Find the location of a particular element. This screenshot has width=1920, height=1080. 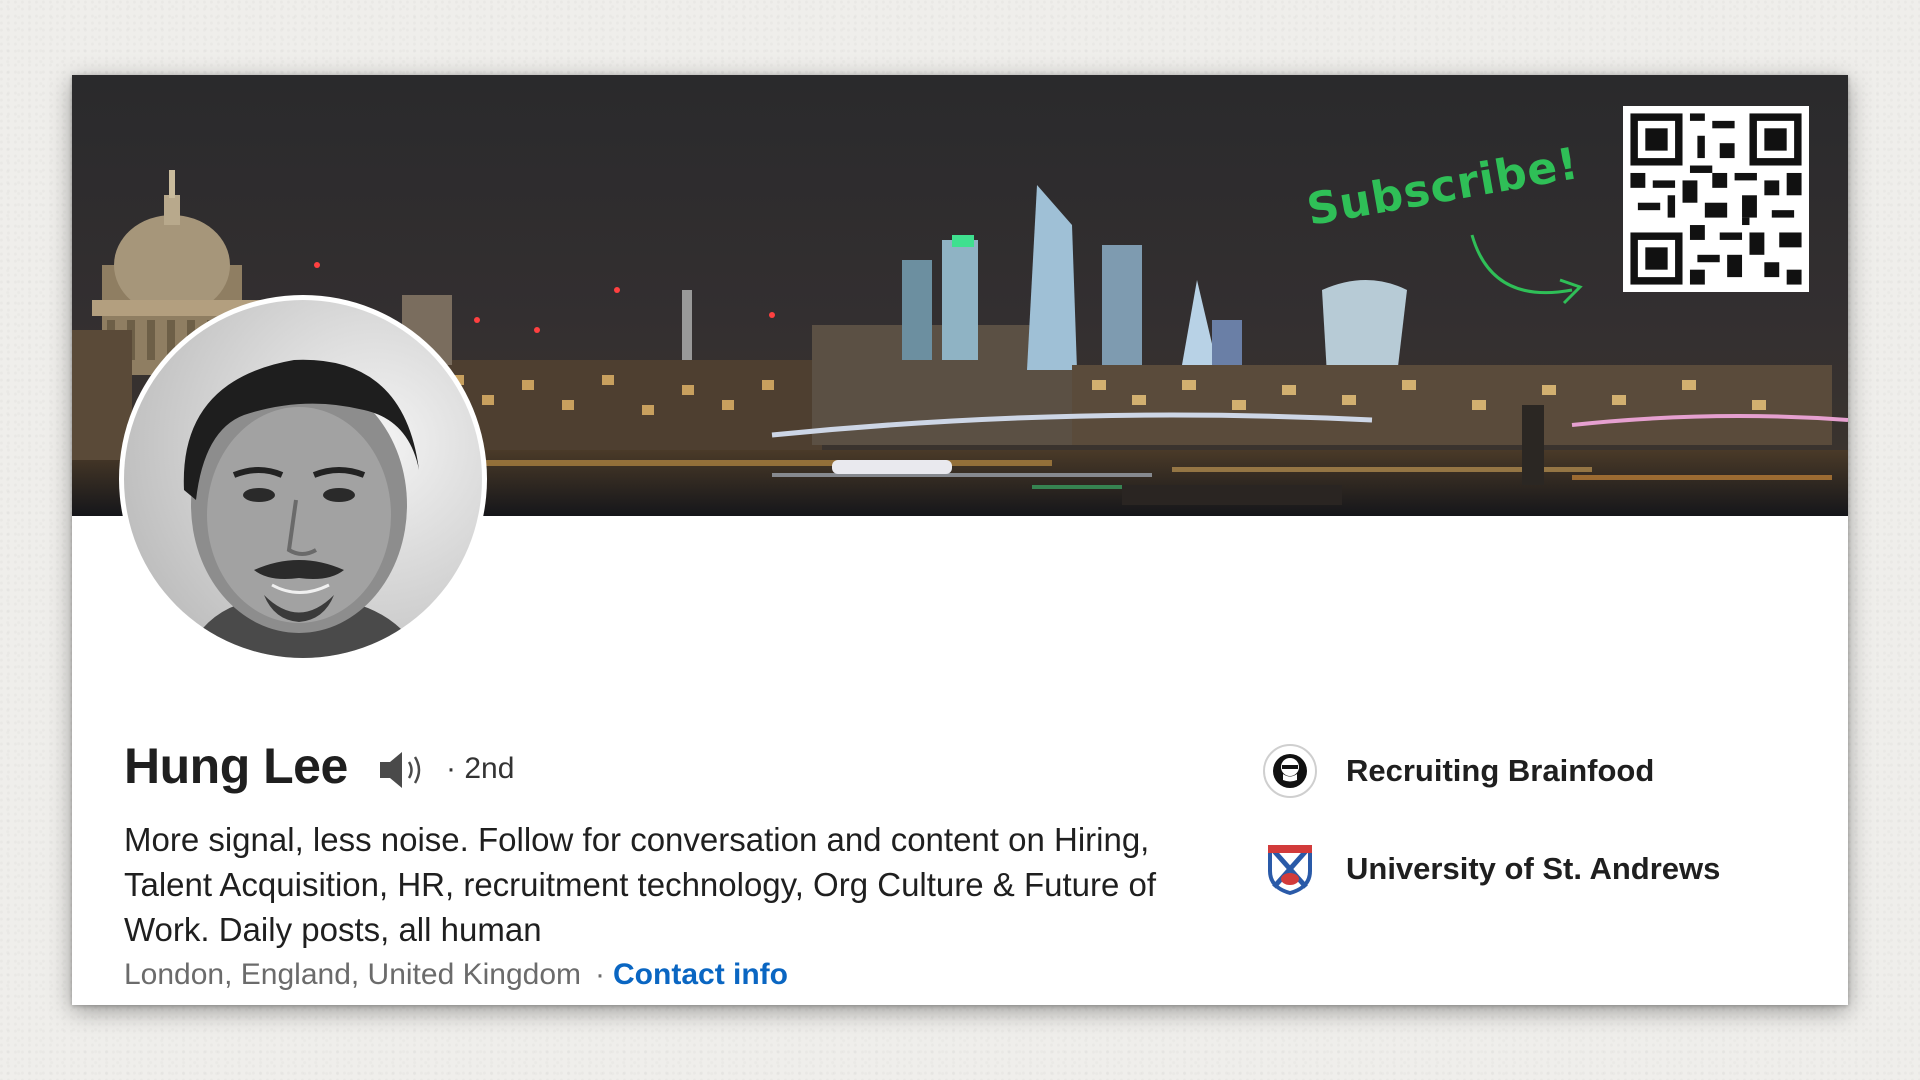

profile-location: London, England, United Kingdom is located at coordinates (353, 974).